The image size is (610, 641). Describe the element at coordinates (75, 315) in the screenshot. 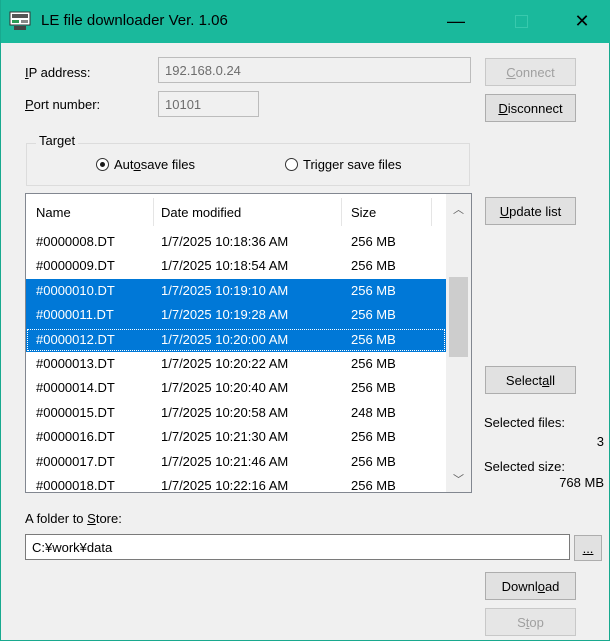

I see `file-name-cell: #0000011.DT` at that location.